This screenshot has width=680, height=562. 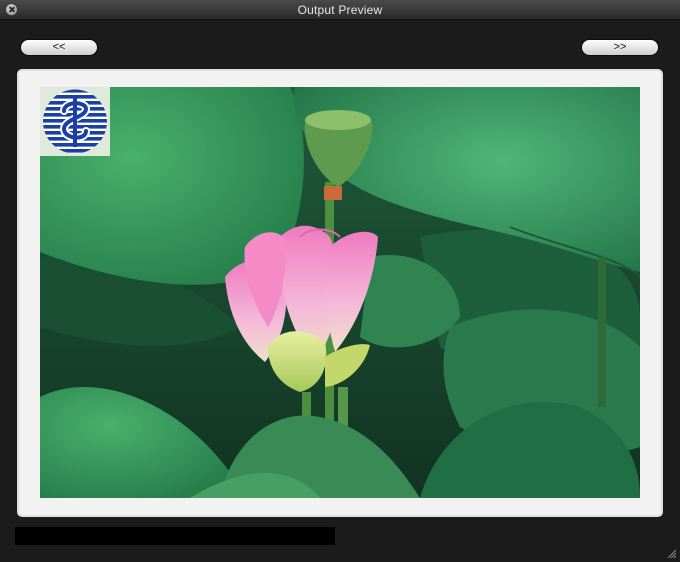 I want to click on title-bar: Output Preview, so click(x=340, y=10).